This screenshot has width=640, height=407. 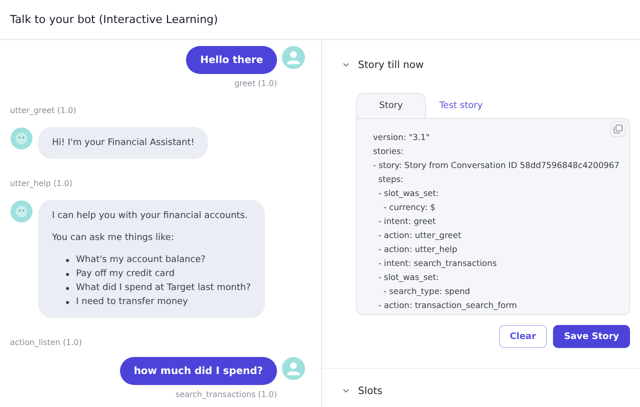 What do you see at coordinates (198, 371) in the screenshot?
I see `user-message: how much did I spend?` at bounding box center [198, 371].